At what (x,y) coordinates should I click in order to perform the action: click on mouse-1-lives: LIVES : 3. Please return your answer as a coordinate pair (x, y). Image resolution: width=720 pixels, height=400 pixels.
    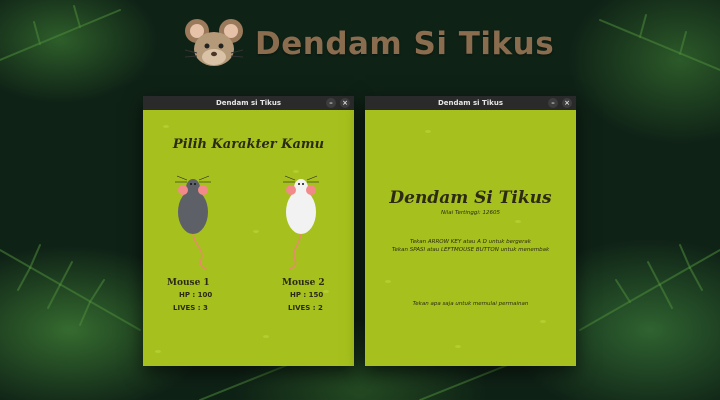
    Looking at the image, I should click on (190, 308).